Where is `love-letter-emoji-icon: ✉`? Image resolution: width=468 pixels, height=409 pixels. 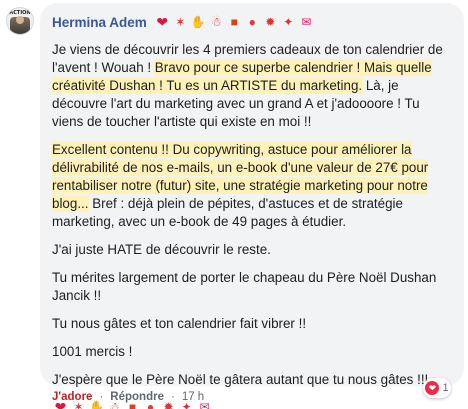 love-letter-emoji-icon: ✉ is located at coordinates (306, 21).